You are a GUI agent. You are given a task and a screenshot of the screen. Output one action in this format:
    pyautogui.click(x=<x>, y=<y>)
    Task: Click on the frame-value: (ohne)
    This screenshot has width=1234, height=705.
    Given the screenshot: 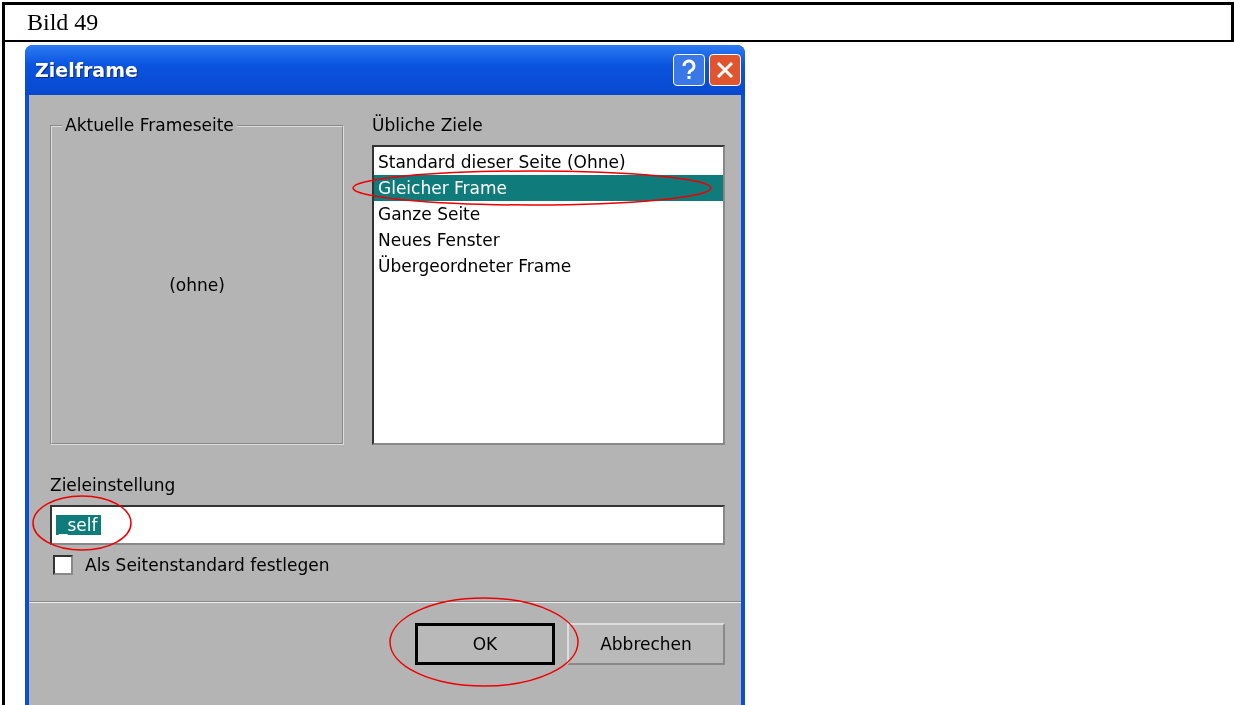 What is the action you would take?
    pyautogui.click(x=197, y=285)
    